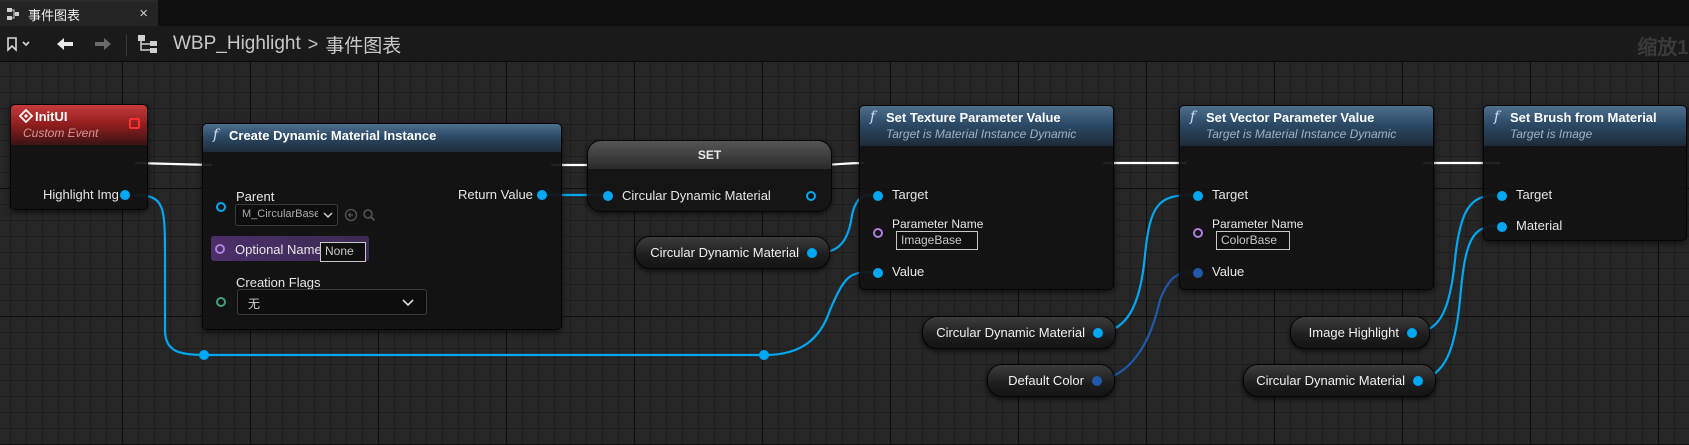 Image resolution: width=1689 pixels, height=445 pixels. Describe the element at coordinates (54, 15) in the screenshot. I see `tab-title: 事件图表` at that location.